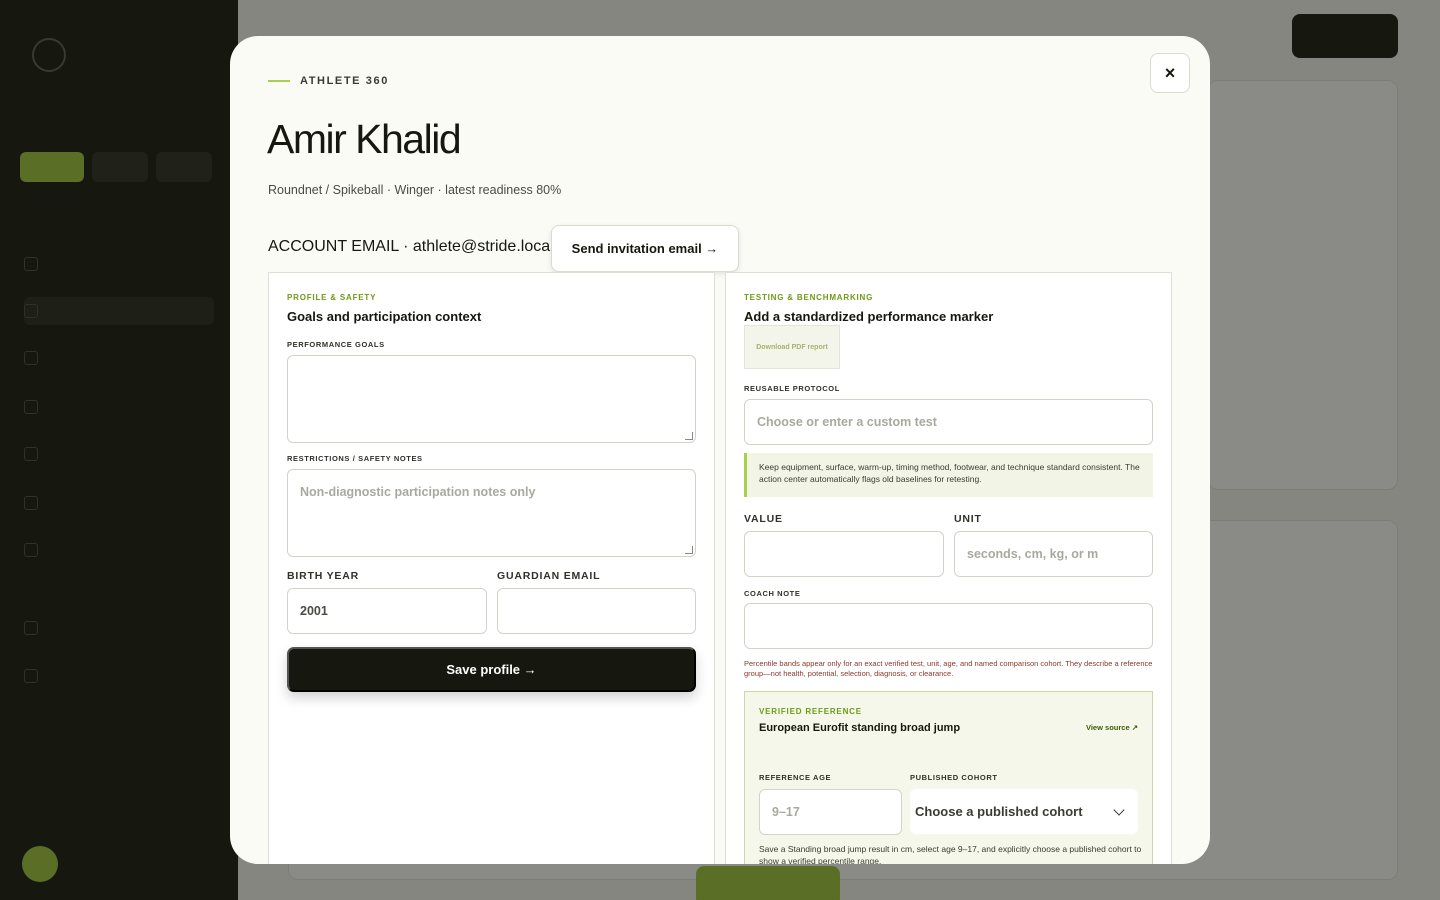  Describe the element at coordinates (344, 81) in the screenshot. I see `eyebrow-text: ATHLETE 360` at that location.